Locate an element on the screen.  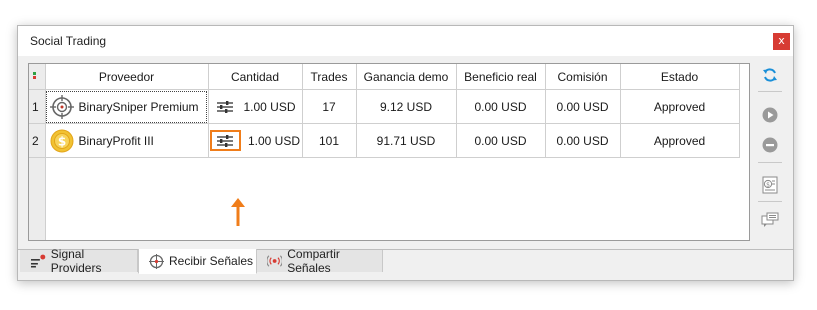
tab-label: Signal Providers is located at coordinates (76, 261).